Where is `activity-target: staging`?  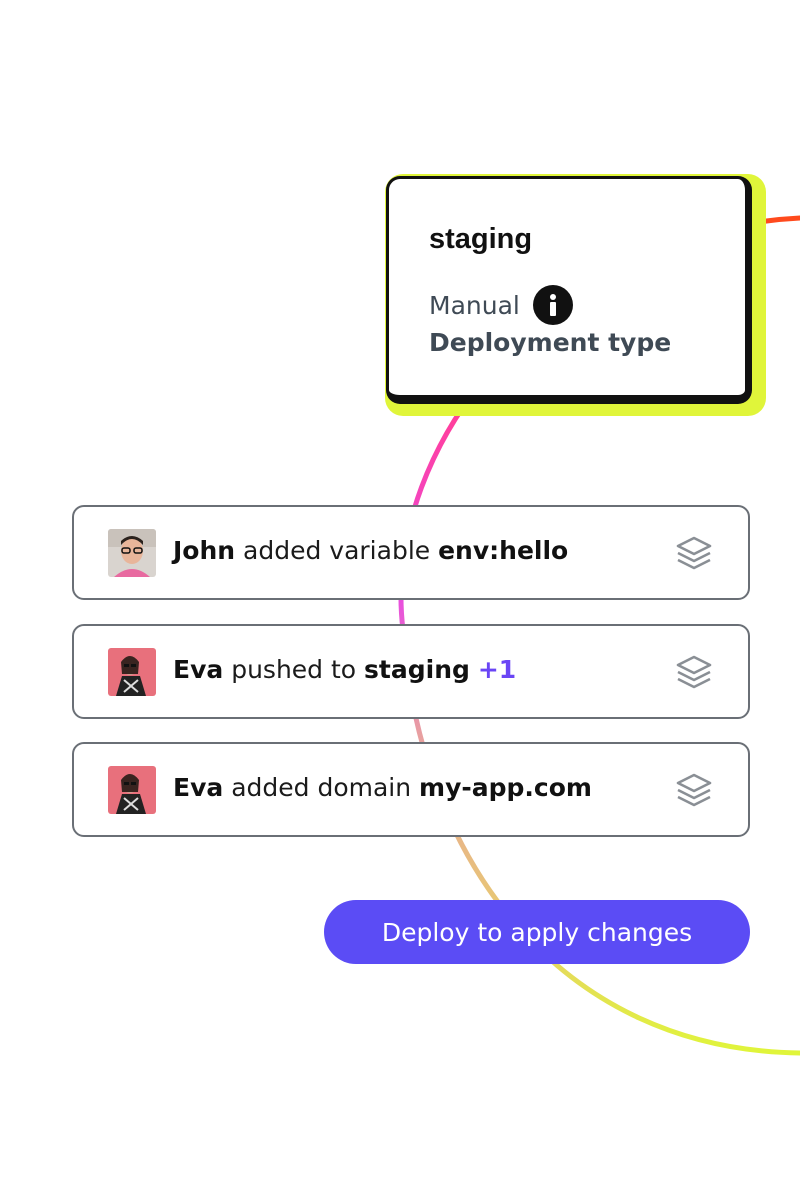
activity-target: staging is located at coordinates (417, 669).